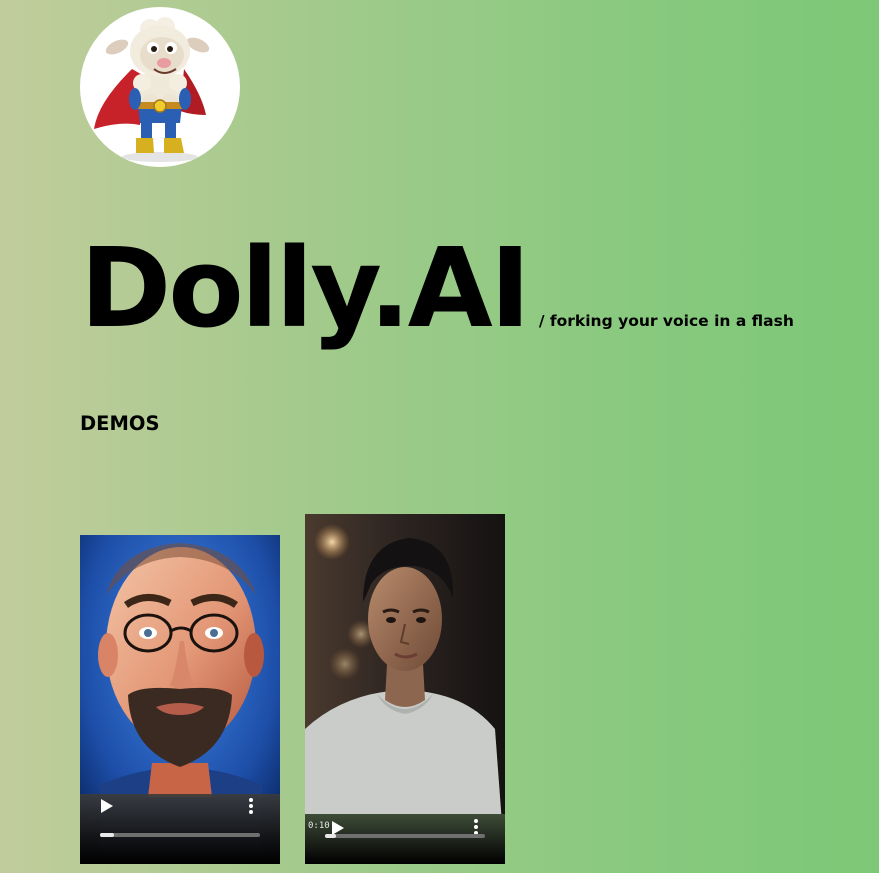  What do you see at coordinates (152, 89) in the screenshot?
I see `superhero-sheep-avatar-icon` at bounding box center [152, 89].